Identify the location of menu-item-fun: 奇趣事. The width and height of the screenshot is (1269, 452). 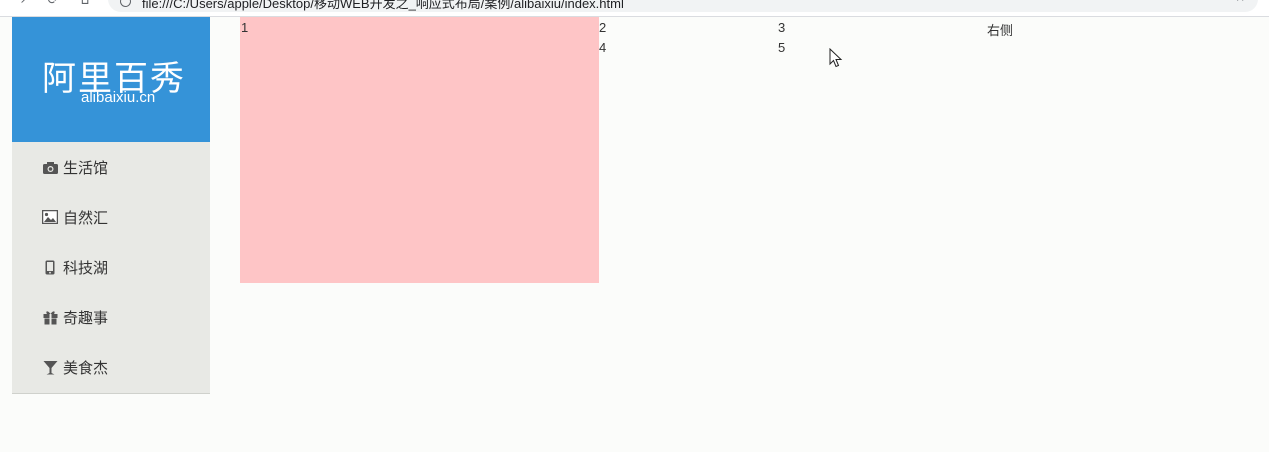
(111, 317).